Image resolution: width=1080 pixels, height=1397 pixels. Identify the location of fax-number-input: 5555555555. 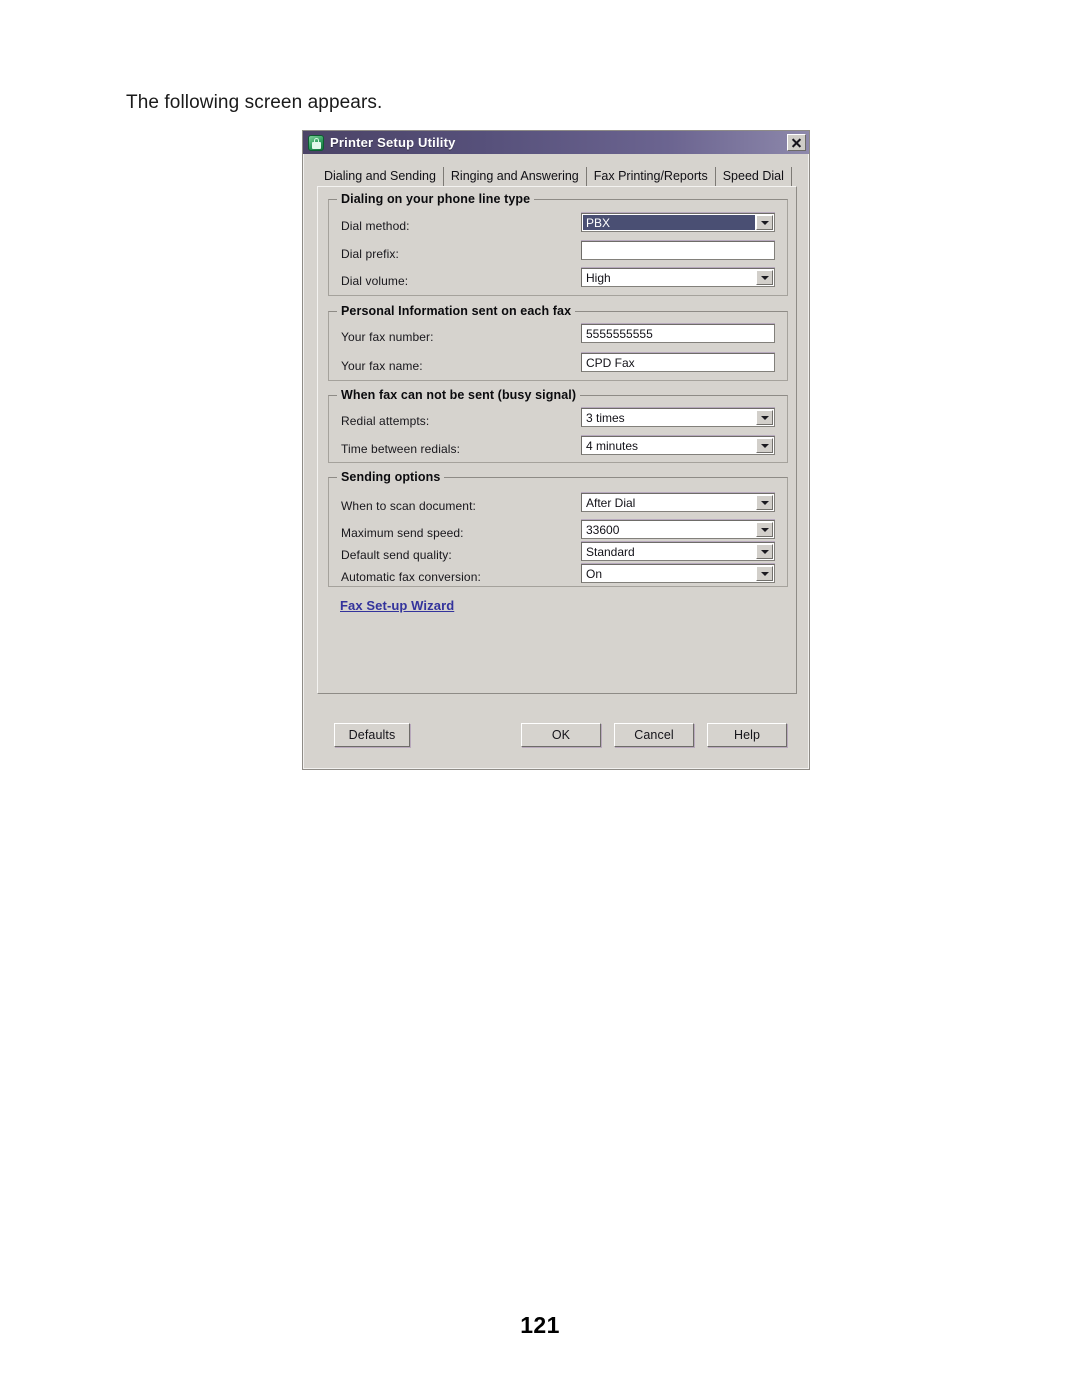
(678, 333).